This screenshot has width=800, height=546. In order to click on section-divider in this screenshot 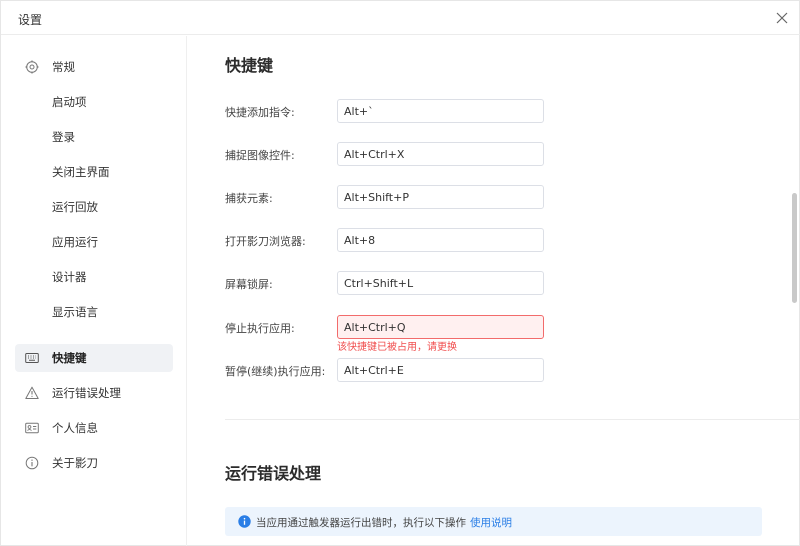, I will do `click(512, 419)`.